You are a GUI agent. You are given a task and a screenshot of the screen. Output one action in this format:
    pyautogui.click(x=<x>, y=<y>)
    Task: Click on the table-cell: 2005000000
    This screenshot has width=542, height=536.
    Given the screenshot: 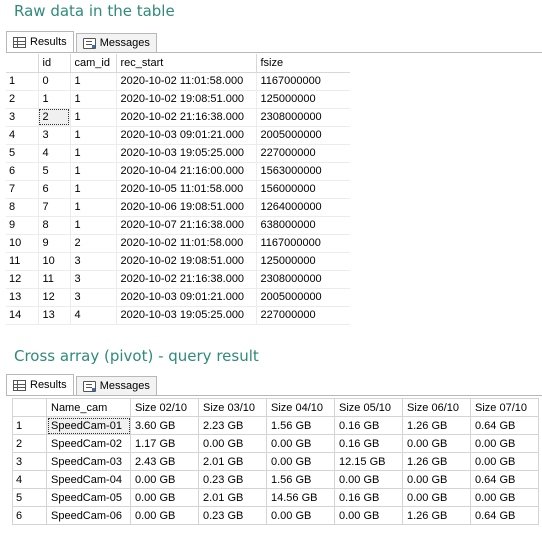 What is the action you would take?
    pyautogui.click(x=302, y=135)
    